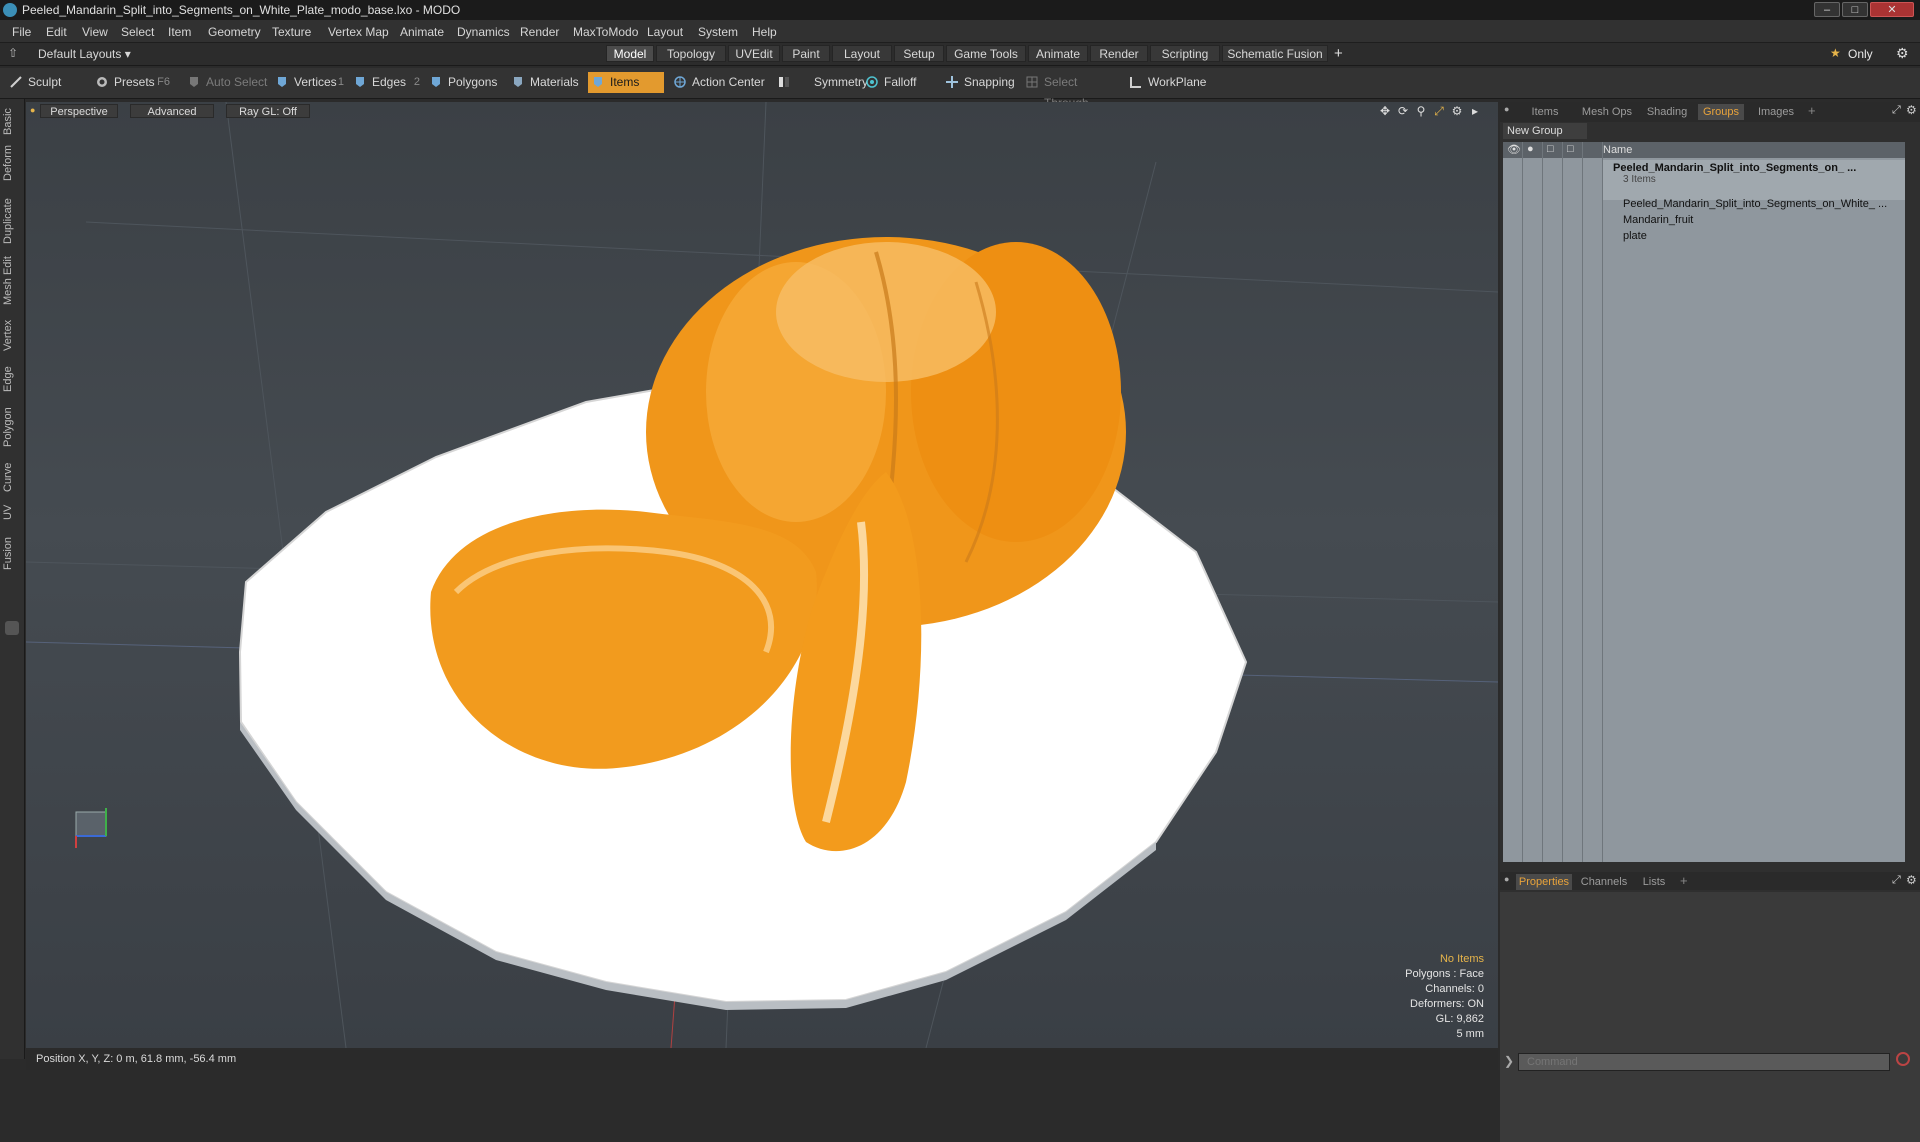  What do you see at coordinates (172, 111) in the screenshot?
I see `advanced-dropdown: Advanced` at bounding box center [172, 111].